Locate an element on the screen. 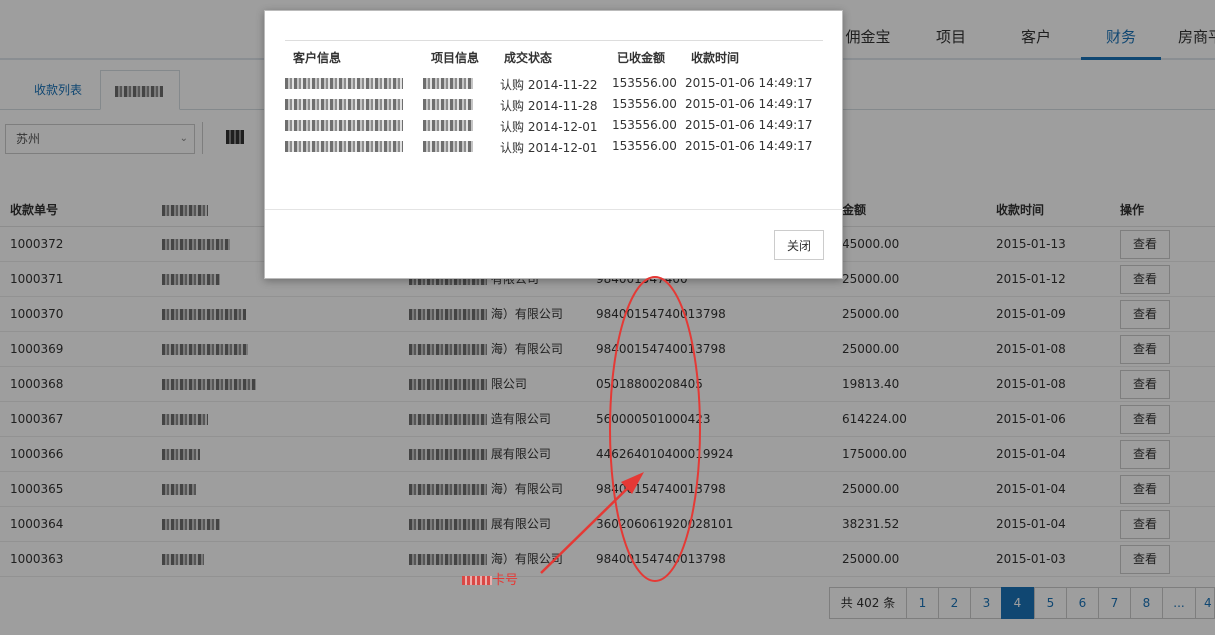 The width and height of the screenshot is (1215, 635). modal-header-status: 成交状态 is located at coordinates (528, 58).